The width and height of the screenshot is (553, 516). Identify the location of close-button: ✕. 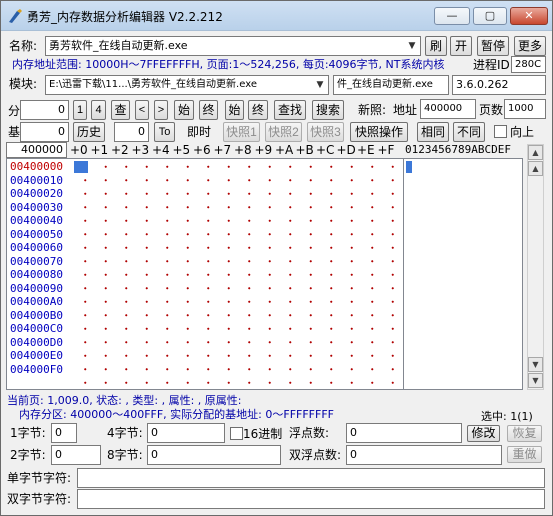
(529, 16).